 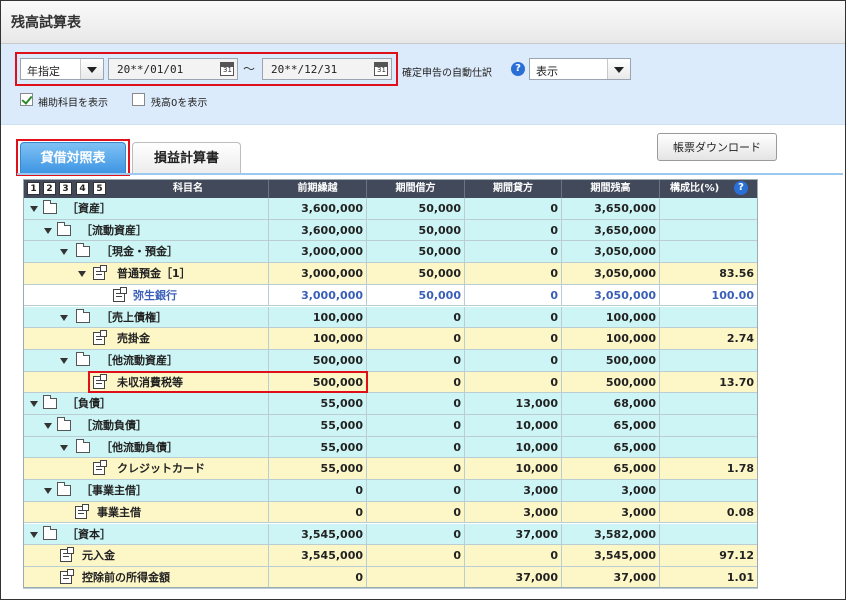 I want to click on table-row: ［流動負債］ 55,000 0 10,000 65,000, so click(x=390, y=426).